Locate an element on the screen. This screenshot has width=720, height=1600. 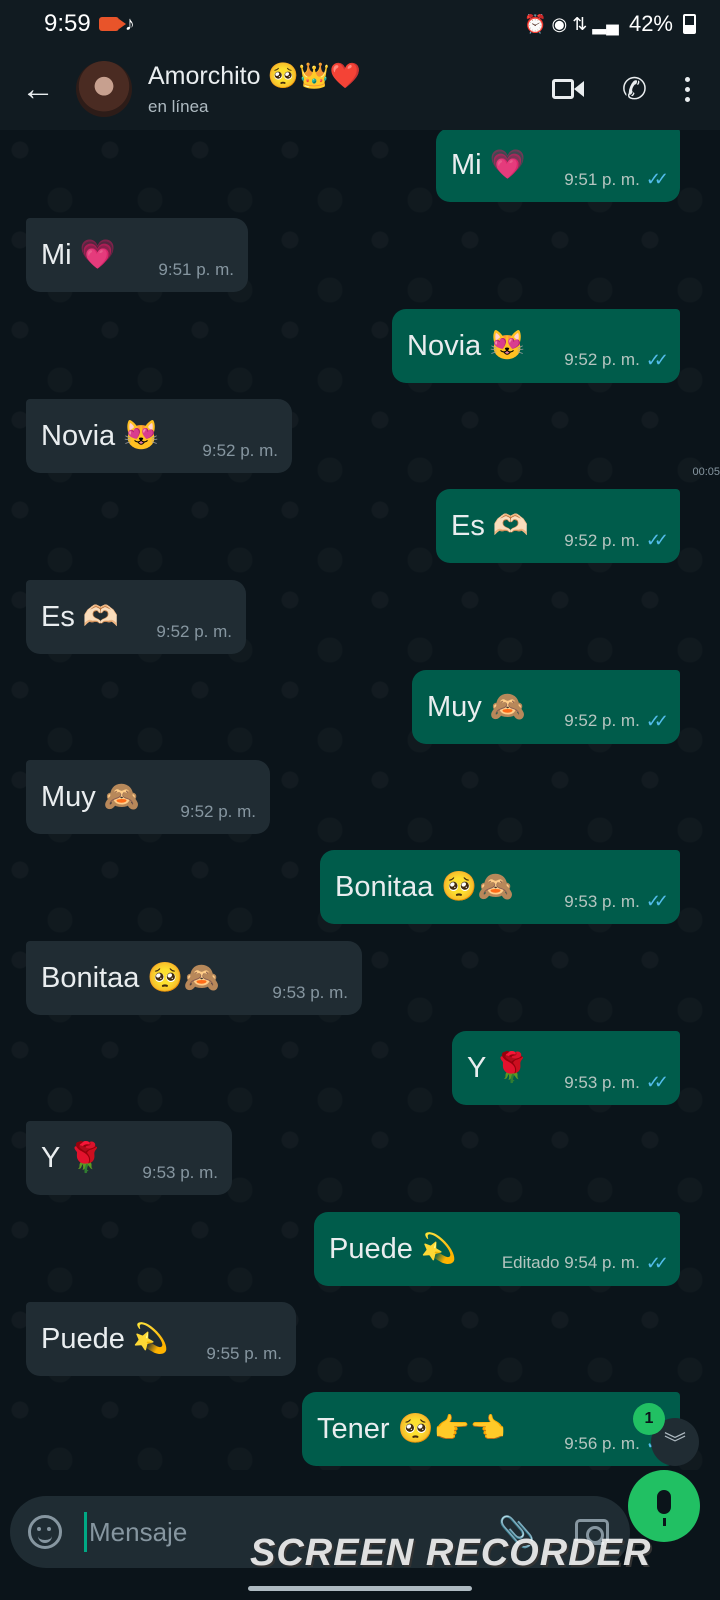
screen-record-icon is located at coordinates (112, 24).